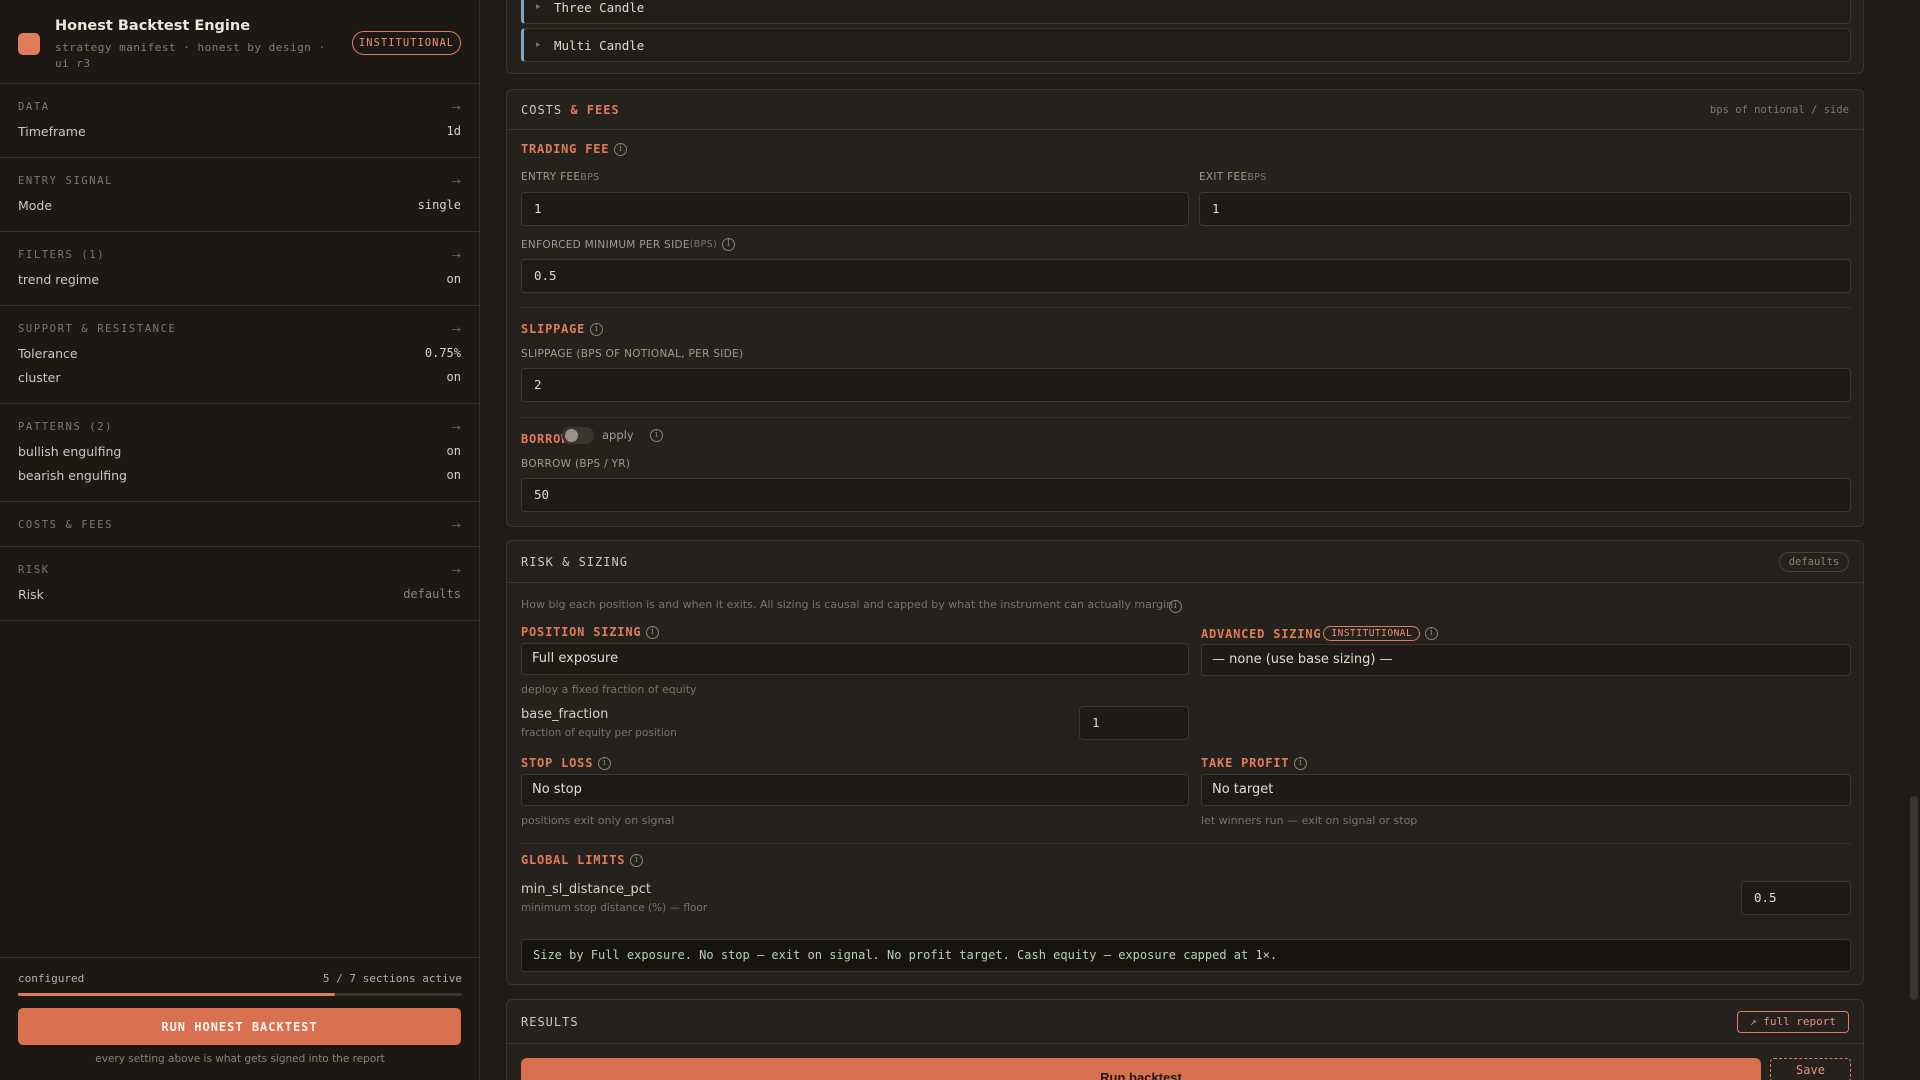 Image resolution: width=1920 pixels, height=1080 pixels. Describe the element at coordinates (598, 820) in the screenshot. I see `stop-loss-hint: positions exit only on signal` at that location.